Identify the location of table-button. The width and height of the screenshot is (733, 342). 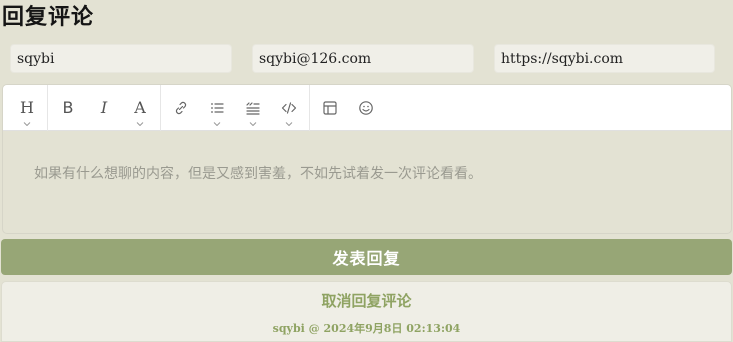
(330, 108).